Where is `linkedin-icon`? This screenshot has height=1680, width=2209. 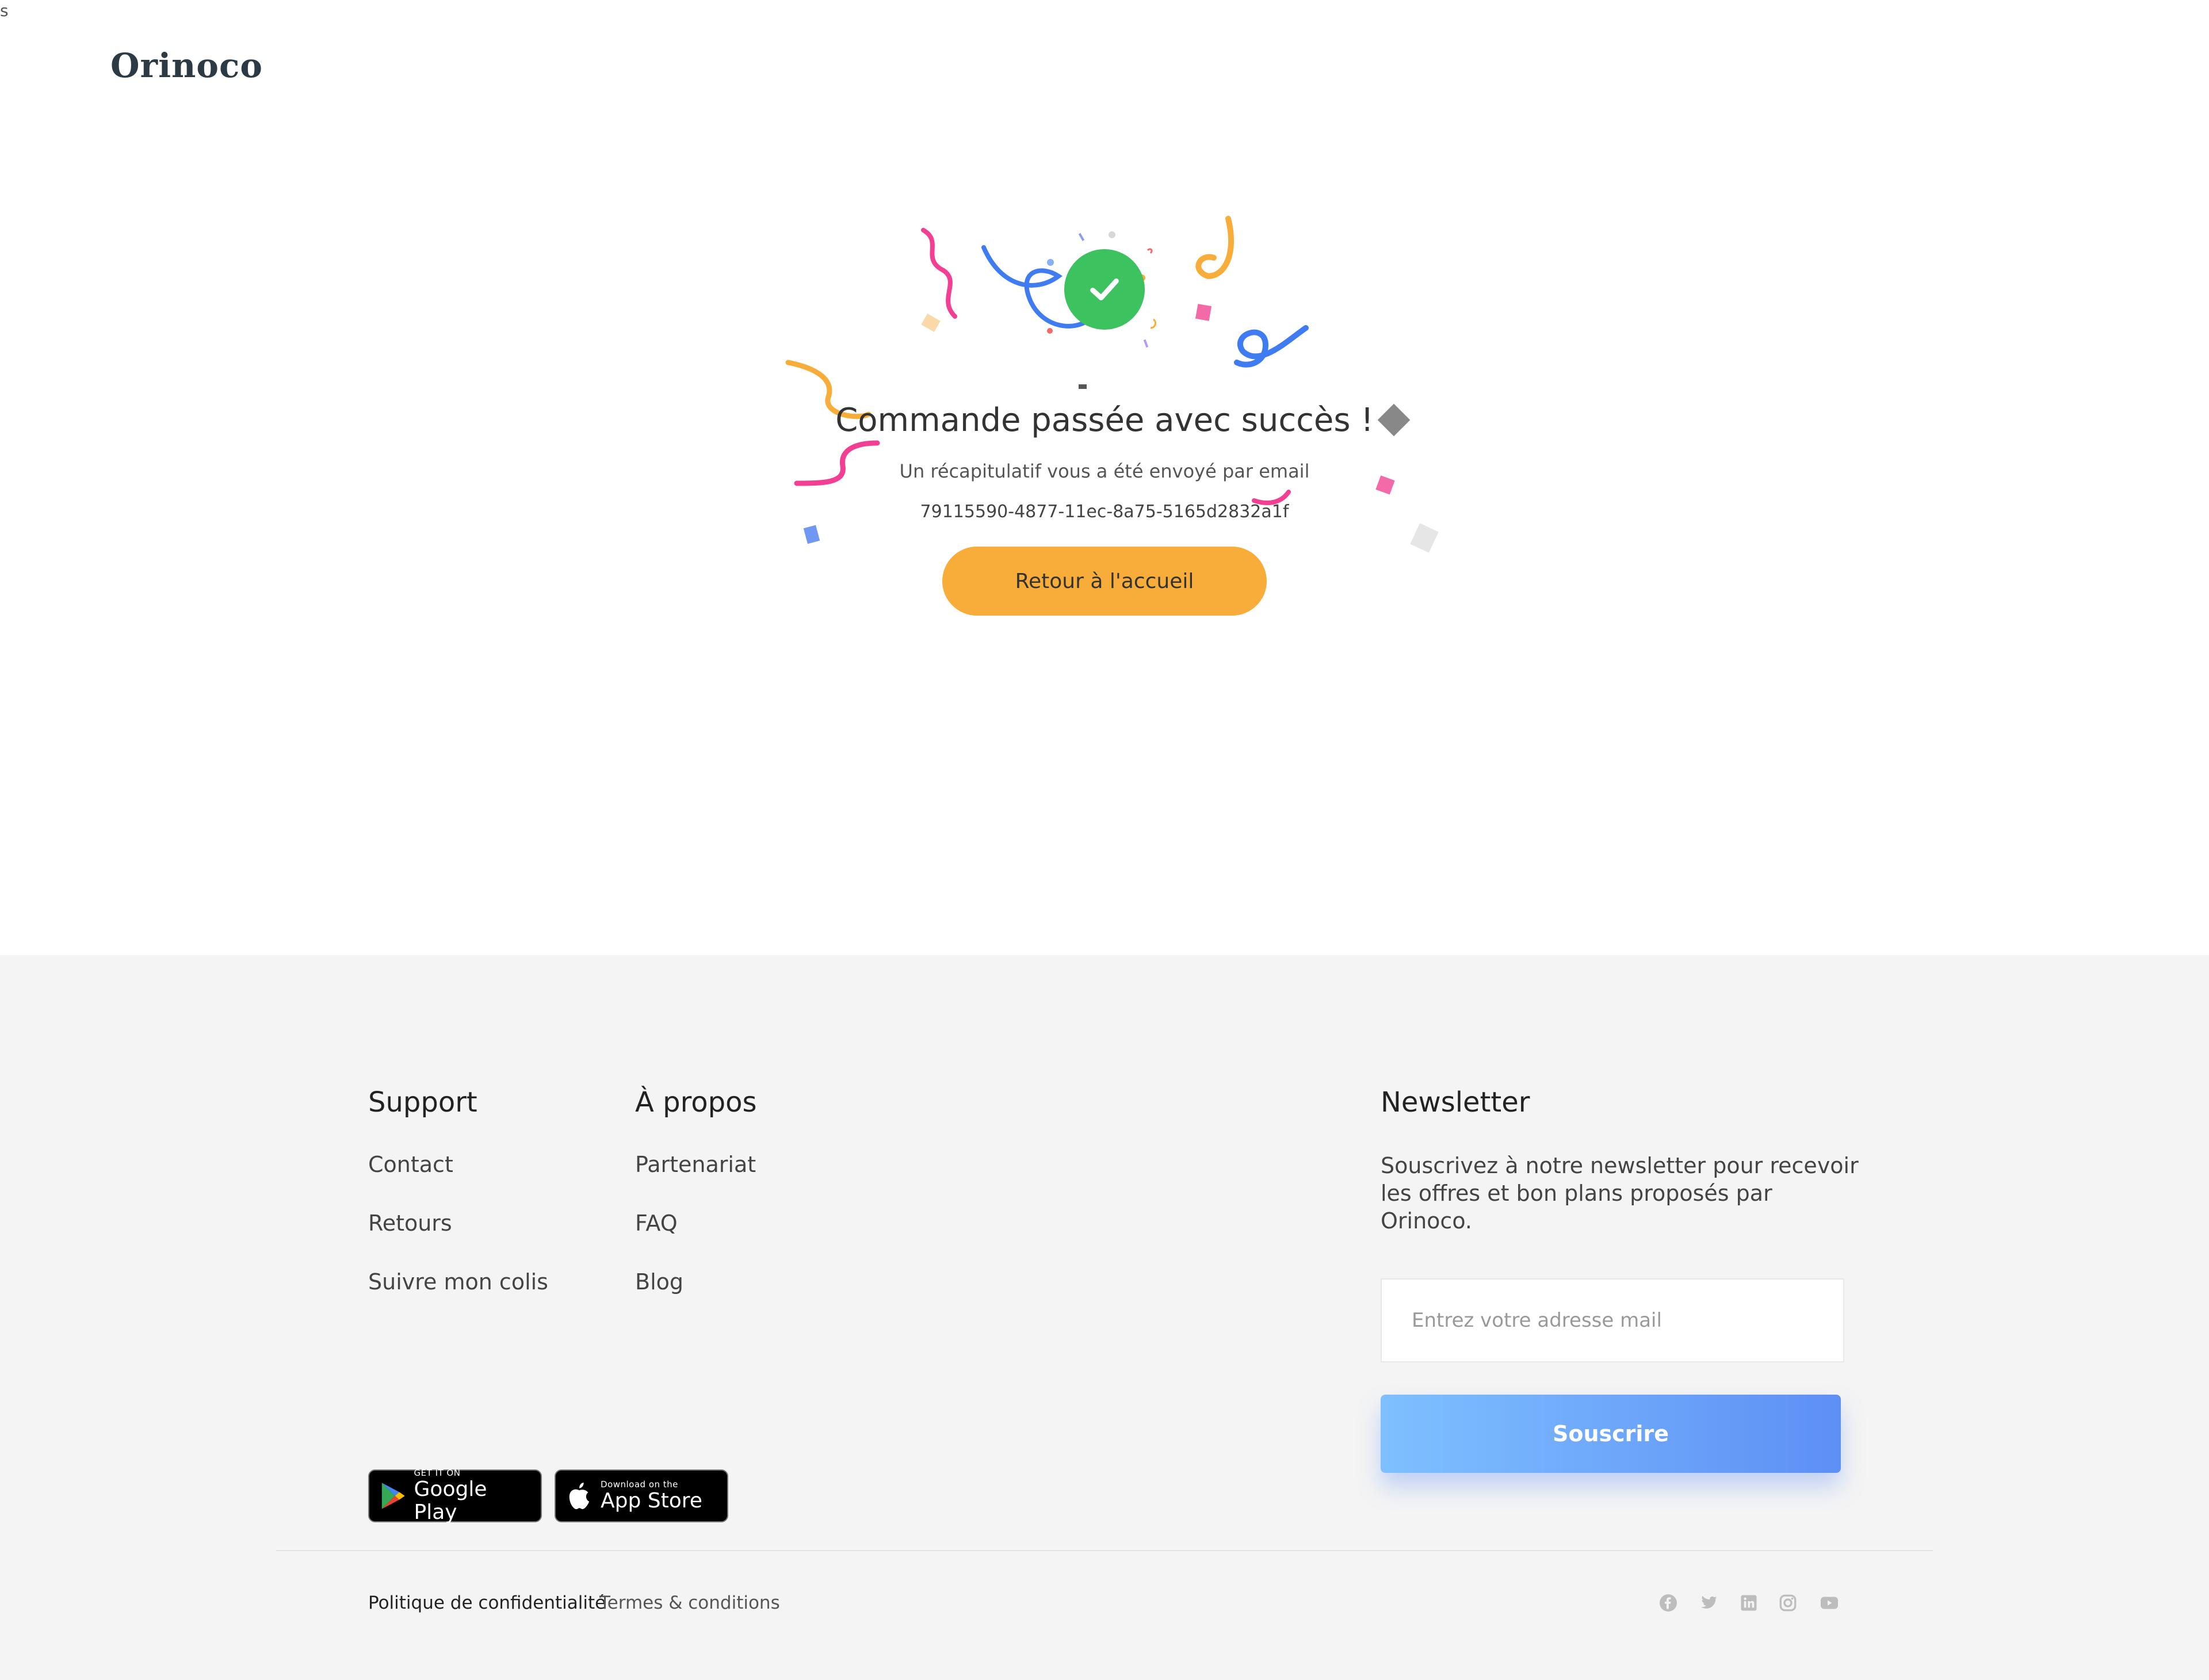 linkedin-icon is located at coordinates (1748, 1602).